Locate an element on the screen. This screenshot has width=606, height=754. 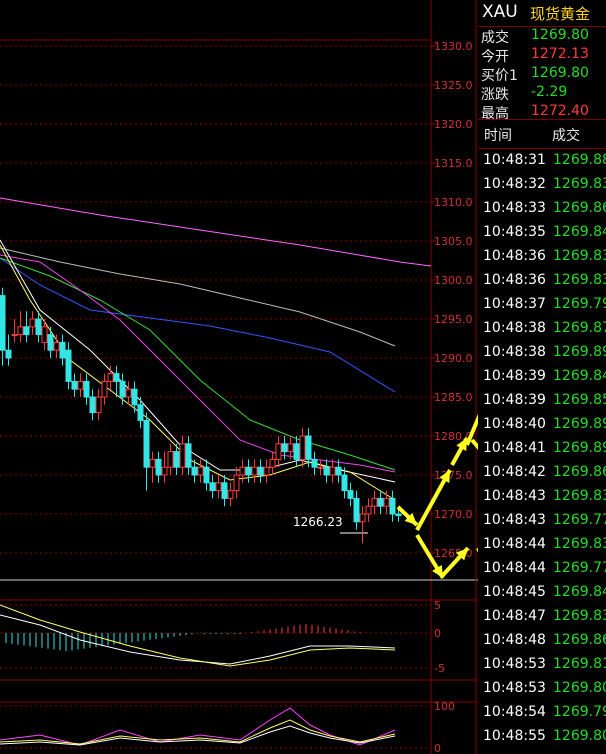
tick-row: 10:48:31 1269.88 is located at coordinates (542, 161).